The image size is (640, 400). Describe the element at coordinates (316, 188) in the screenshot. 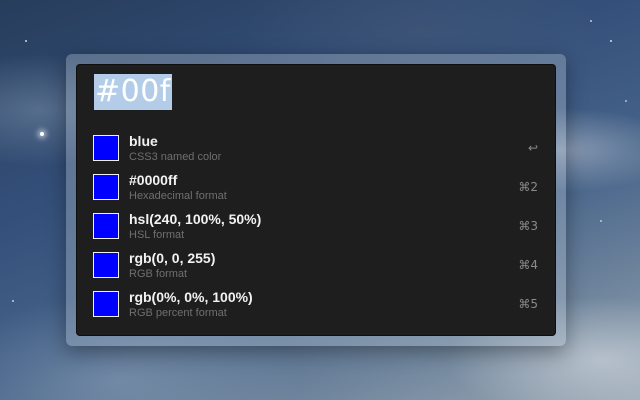

I see `result-item: #0000ff Hexadecimal format ⌘2` at that location.